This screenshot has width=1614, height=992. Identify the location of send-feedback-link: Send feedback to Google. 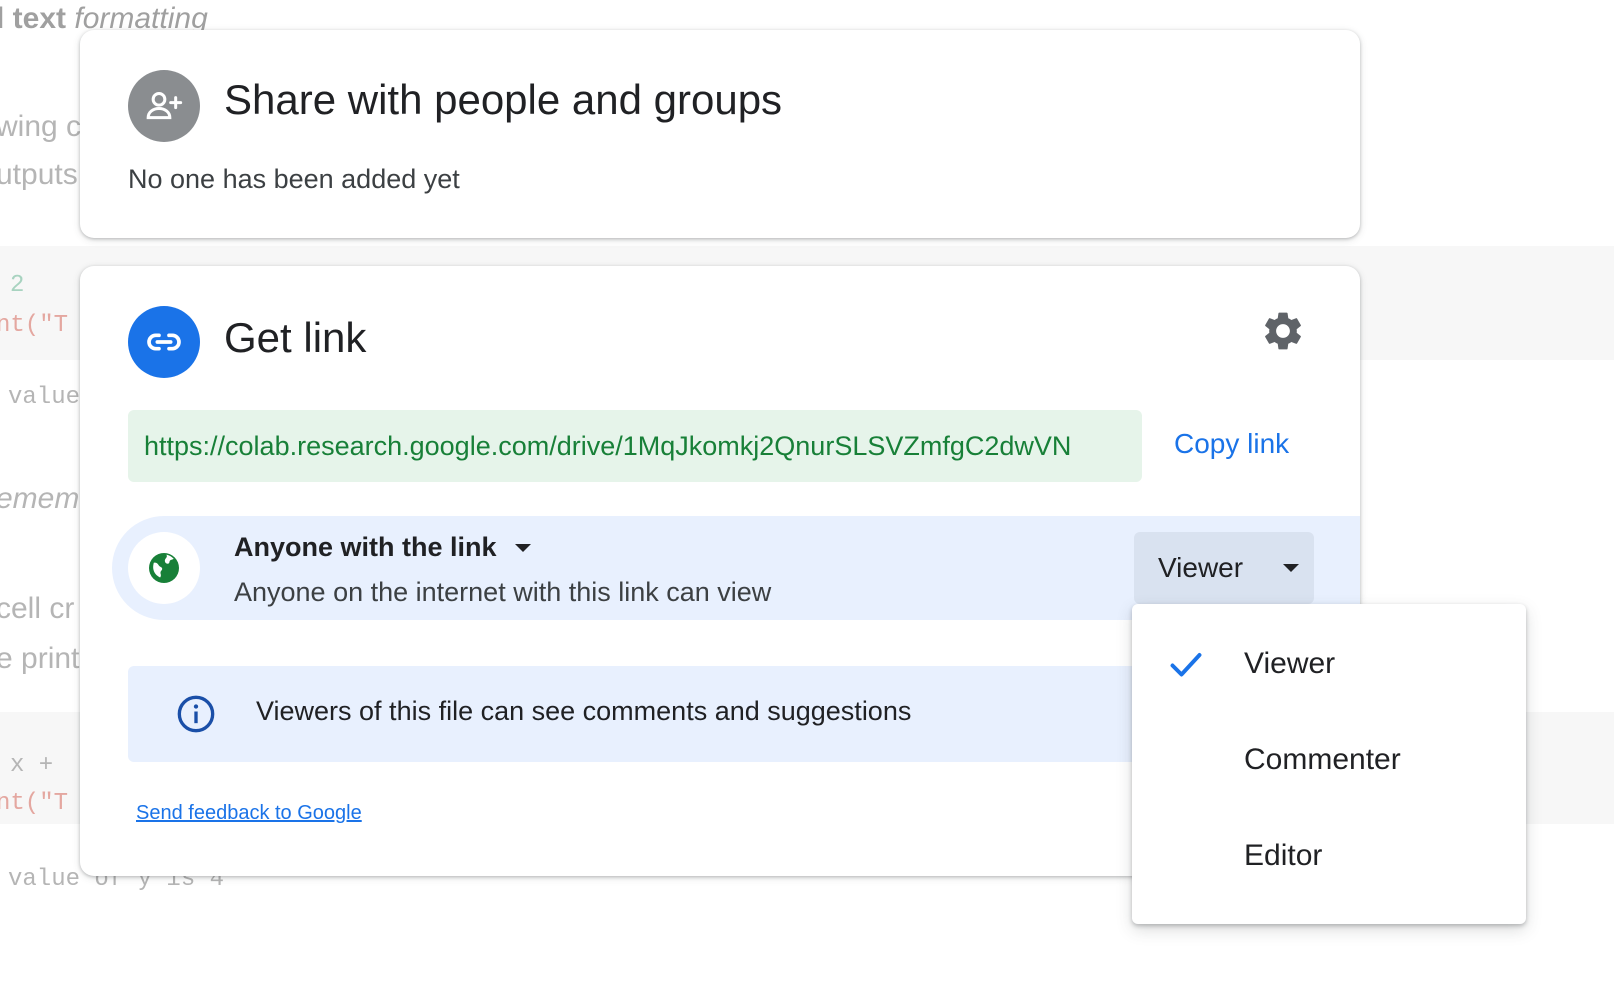
(249, 813).